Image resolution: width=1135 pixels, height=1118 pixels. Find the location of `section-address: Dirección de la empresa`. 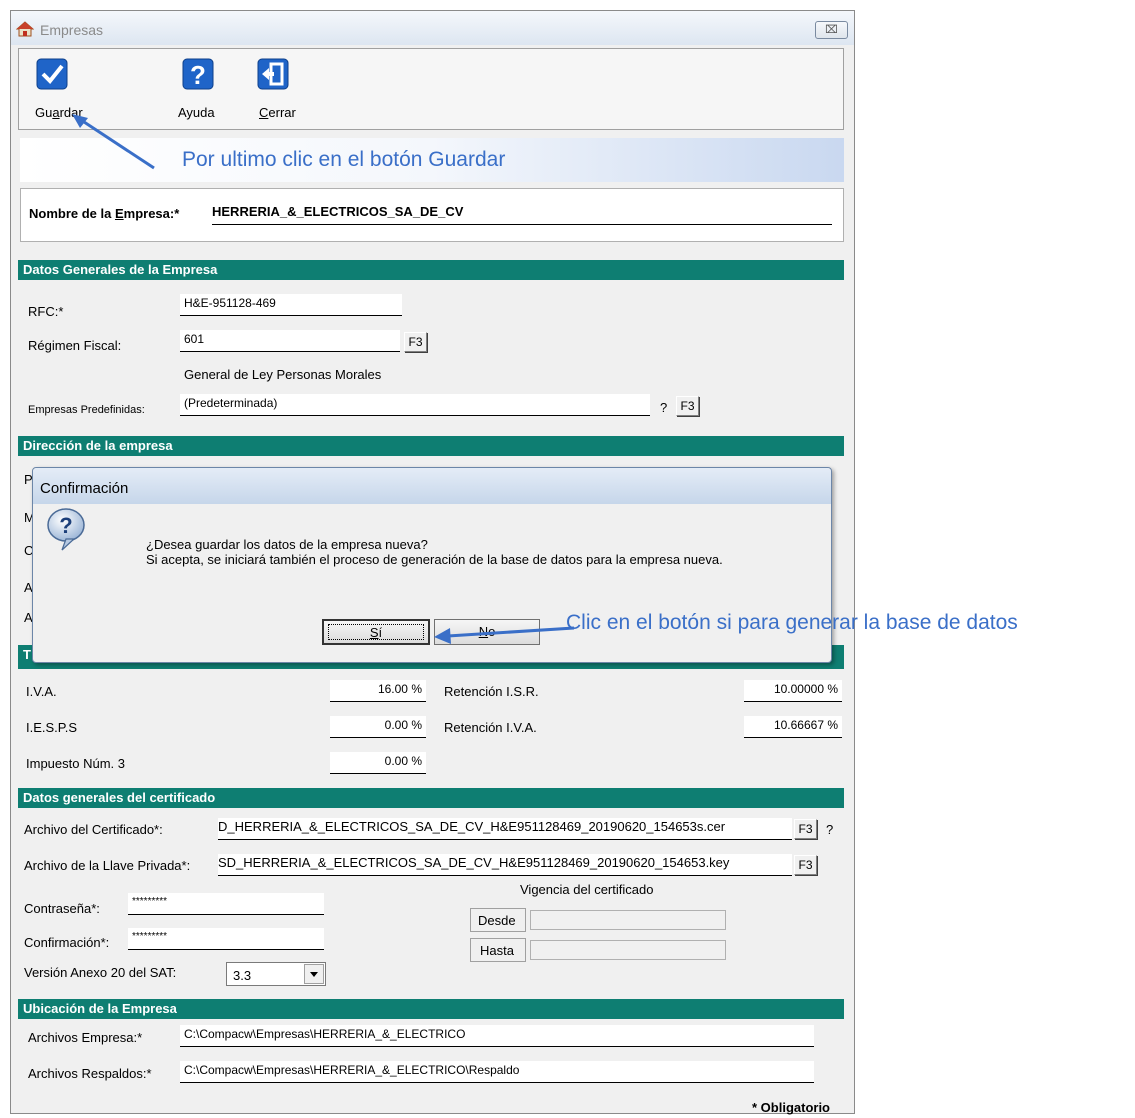

section-address: Dirección de la empresa is located at coordinates (431, 446).